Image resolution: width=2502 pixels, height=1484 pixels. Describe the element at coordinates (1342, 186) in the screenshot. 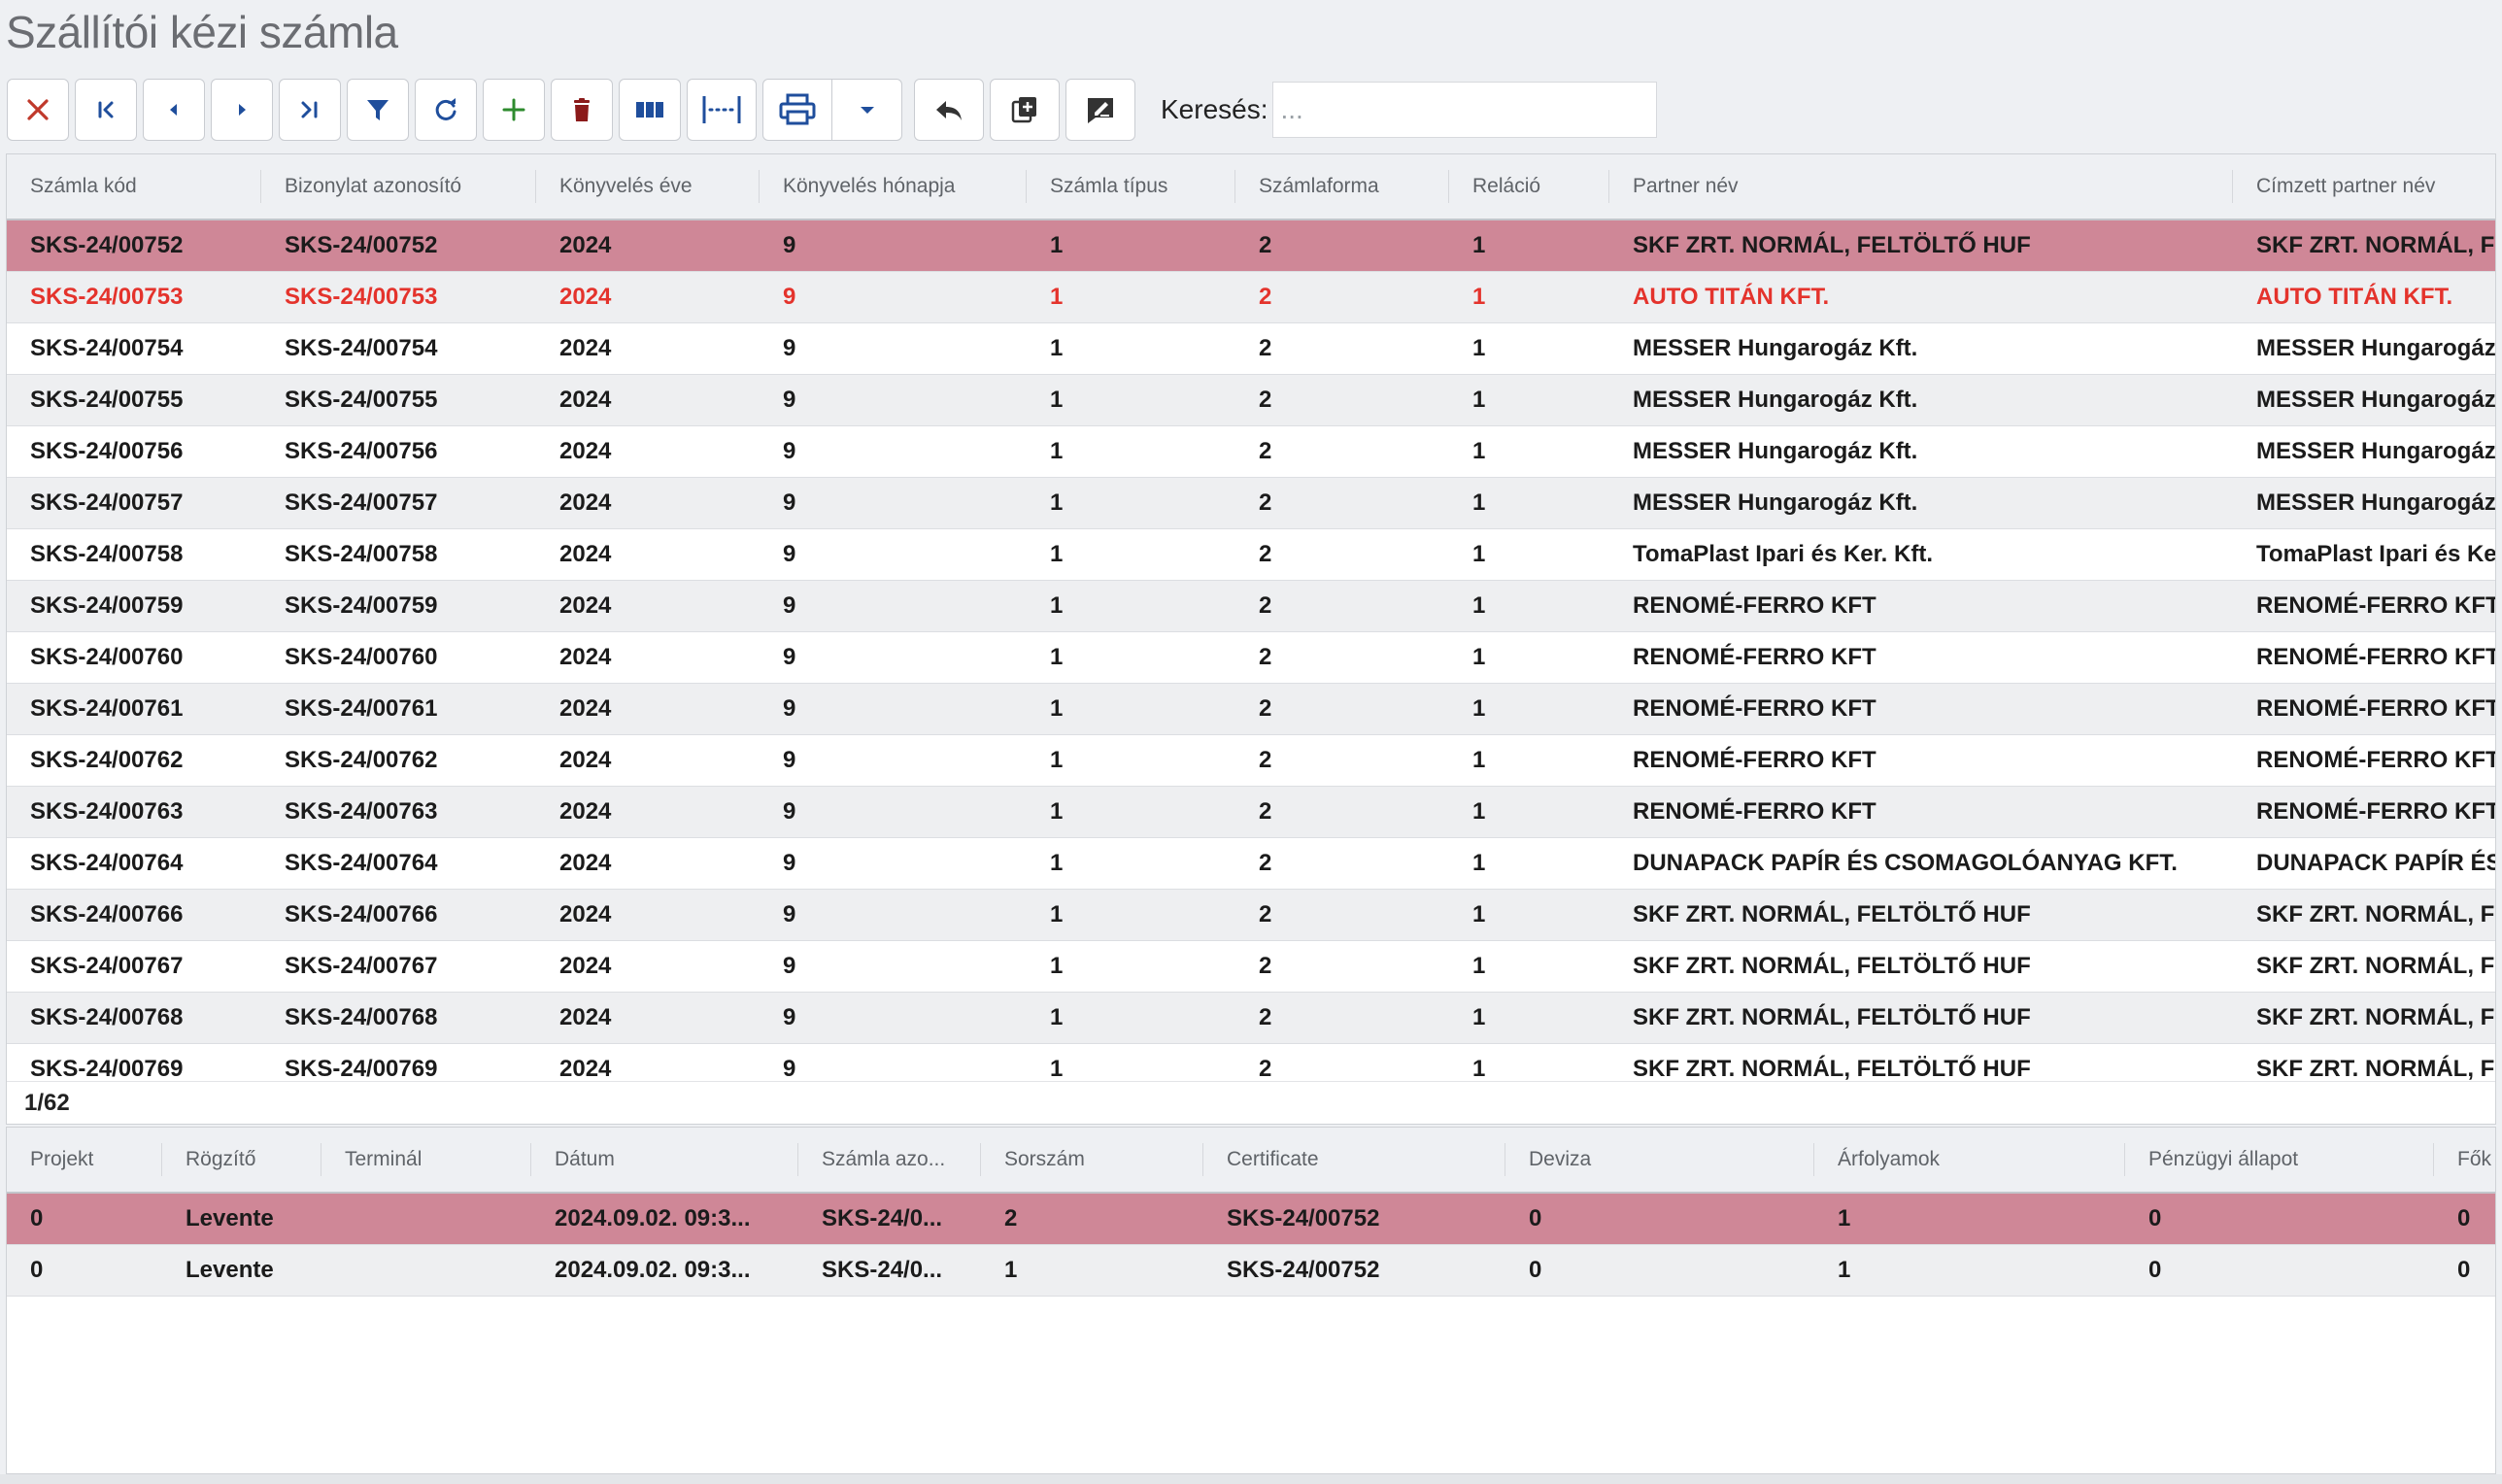

I see `column-header: Számlaforma` at that location.